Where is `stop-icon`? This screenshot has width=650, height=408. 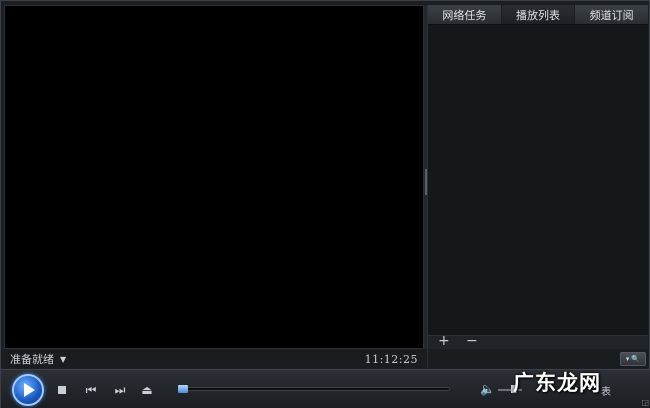 stop-icon is located at coordinates (62, 390).